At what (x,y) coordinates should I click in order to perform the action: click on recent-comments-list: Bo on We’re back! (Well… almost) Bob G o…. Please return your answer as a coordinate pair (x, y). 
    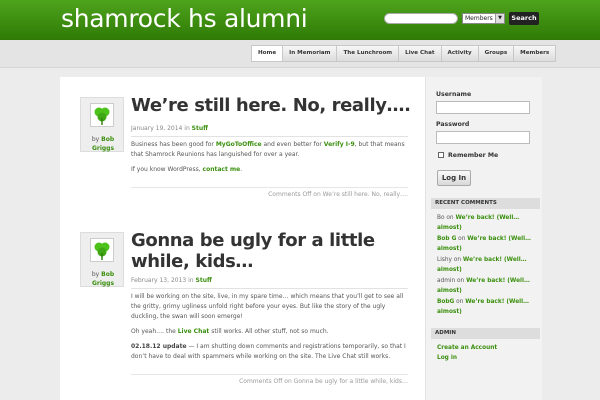
    Looking at the image, I should click on (487, 265).